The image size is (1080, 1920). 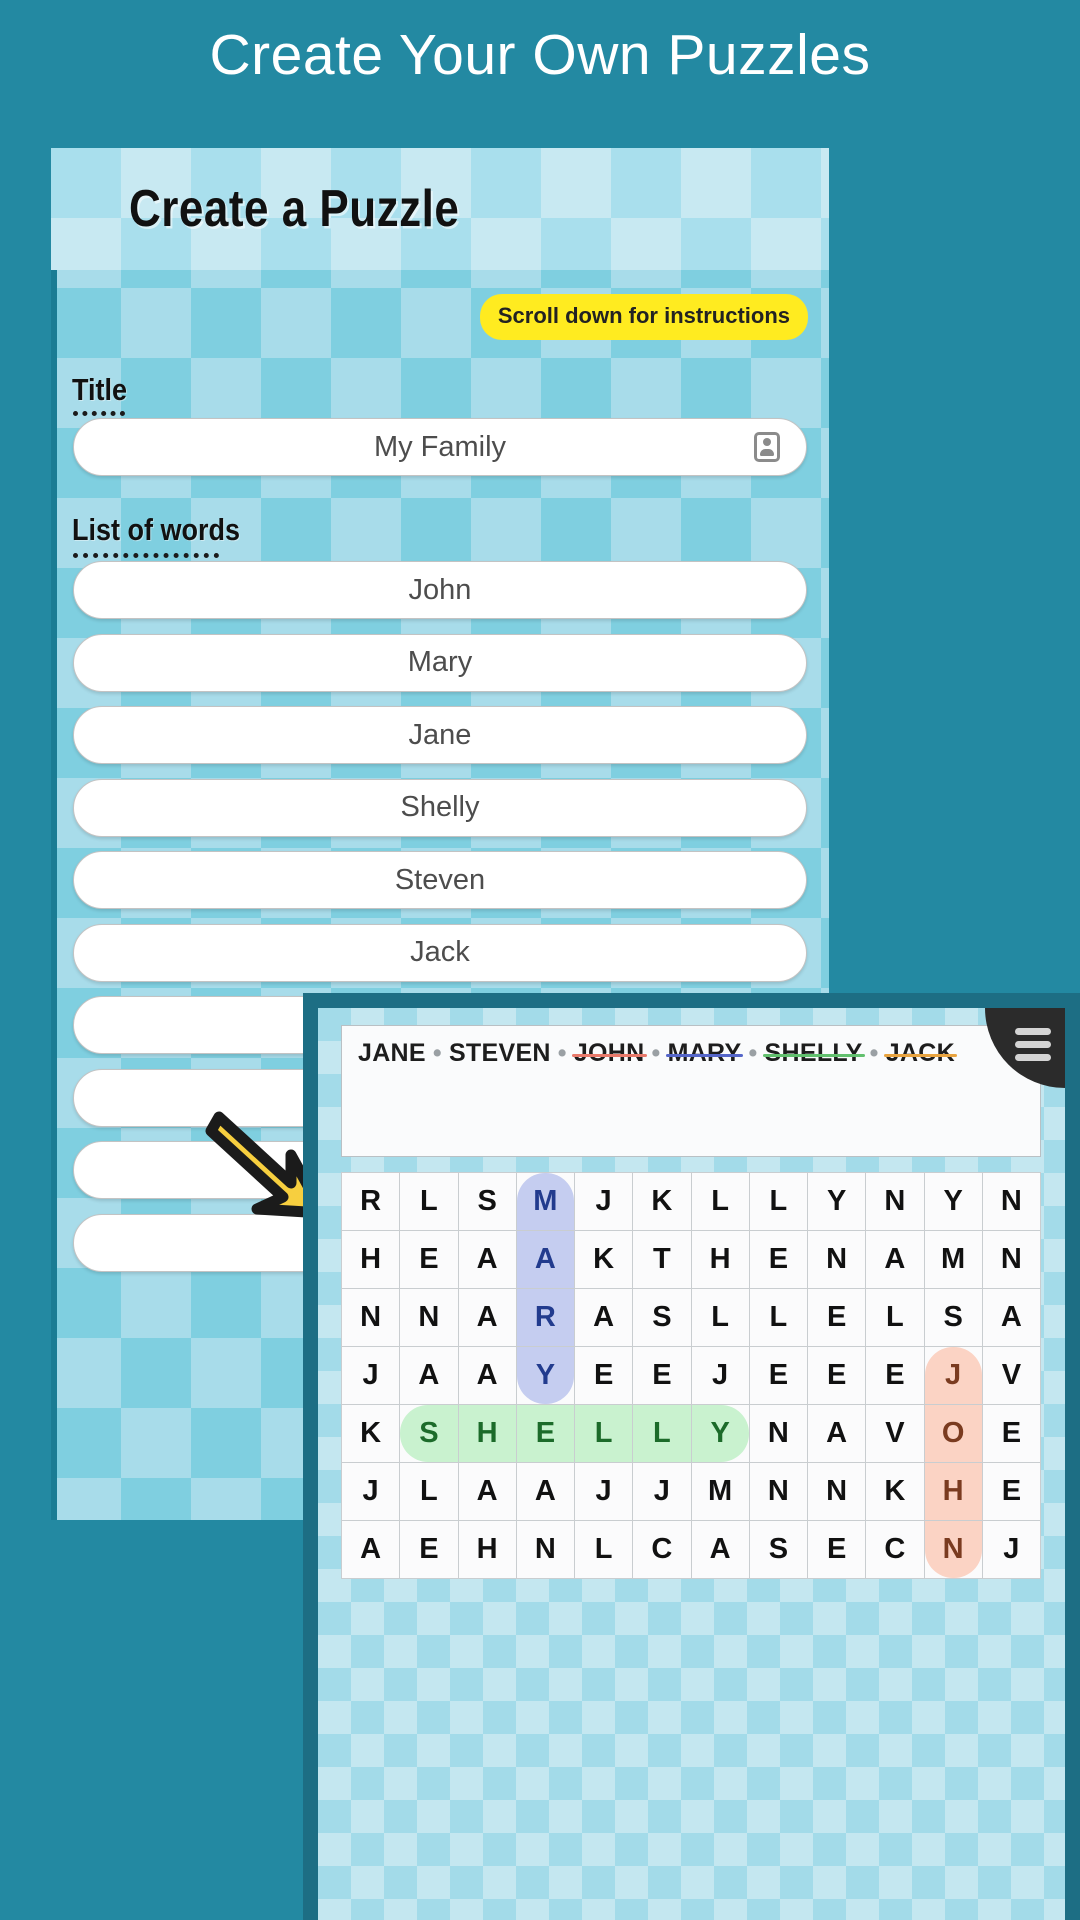 What do you see at coordinates (440, 662) in the screenshot?
I see `word-input-2: Mary` at bounding box center [440, 662].